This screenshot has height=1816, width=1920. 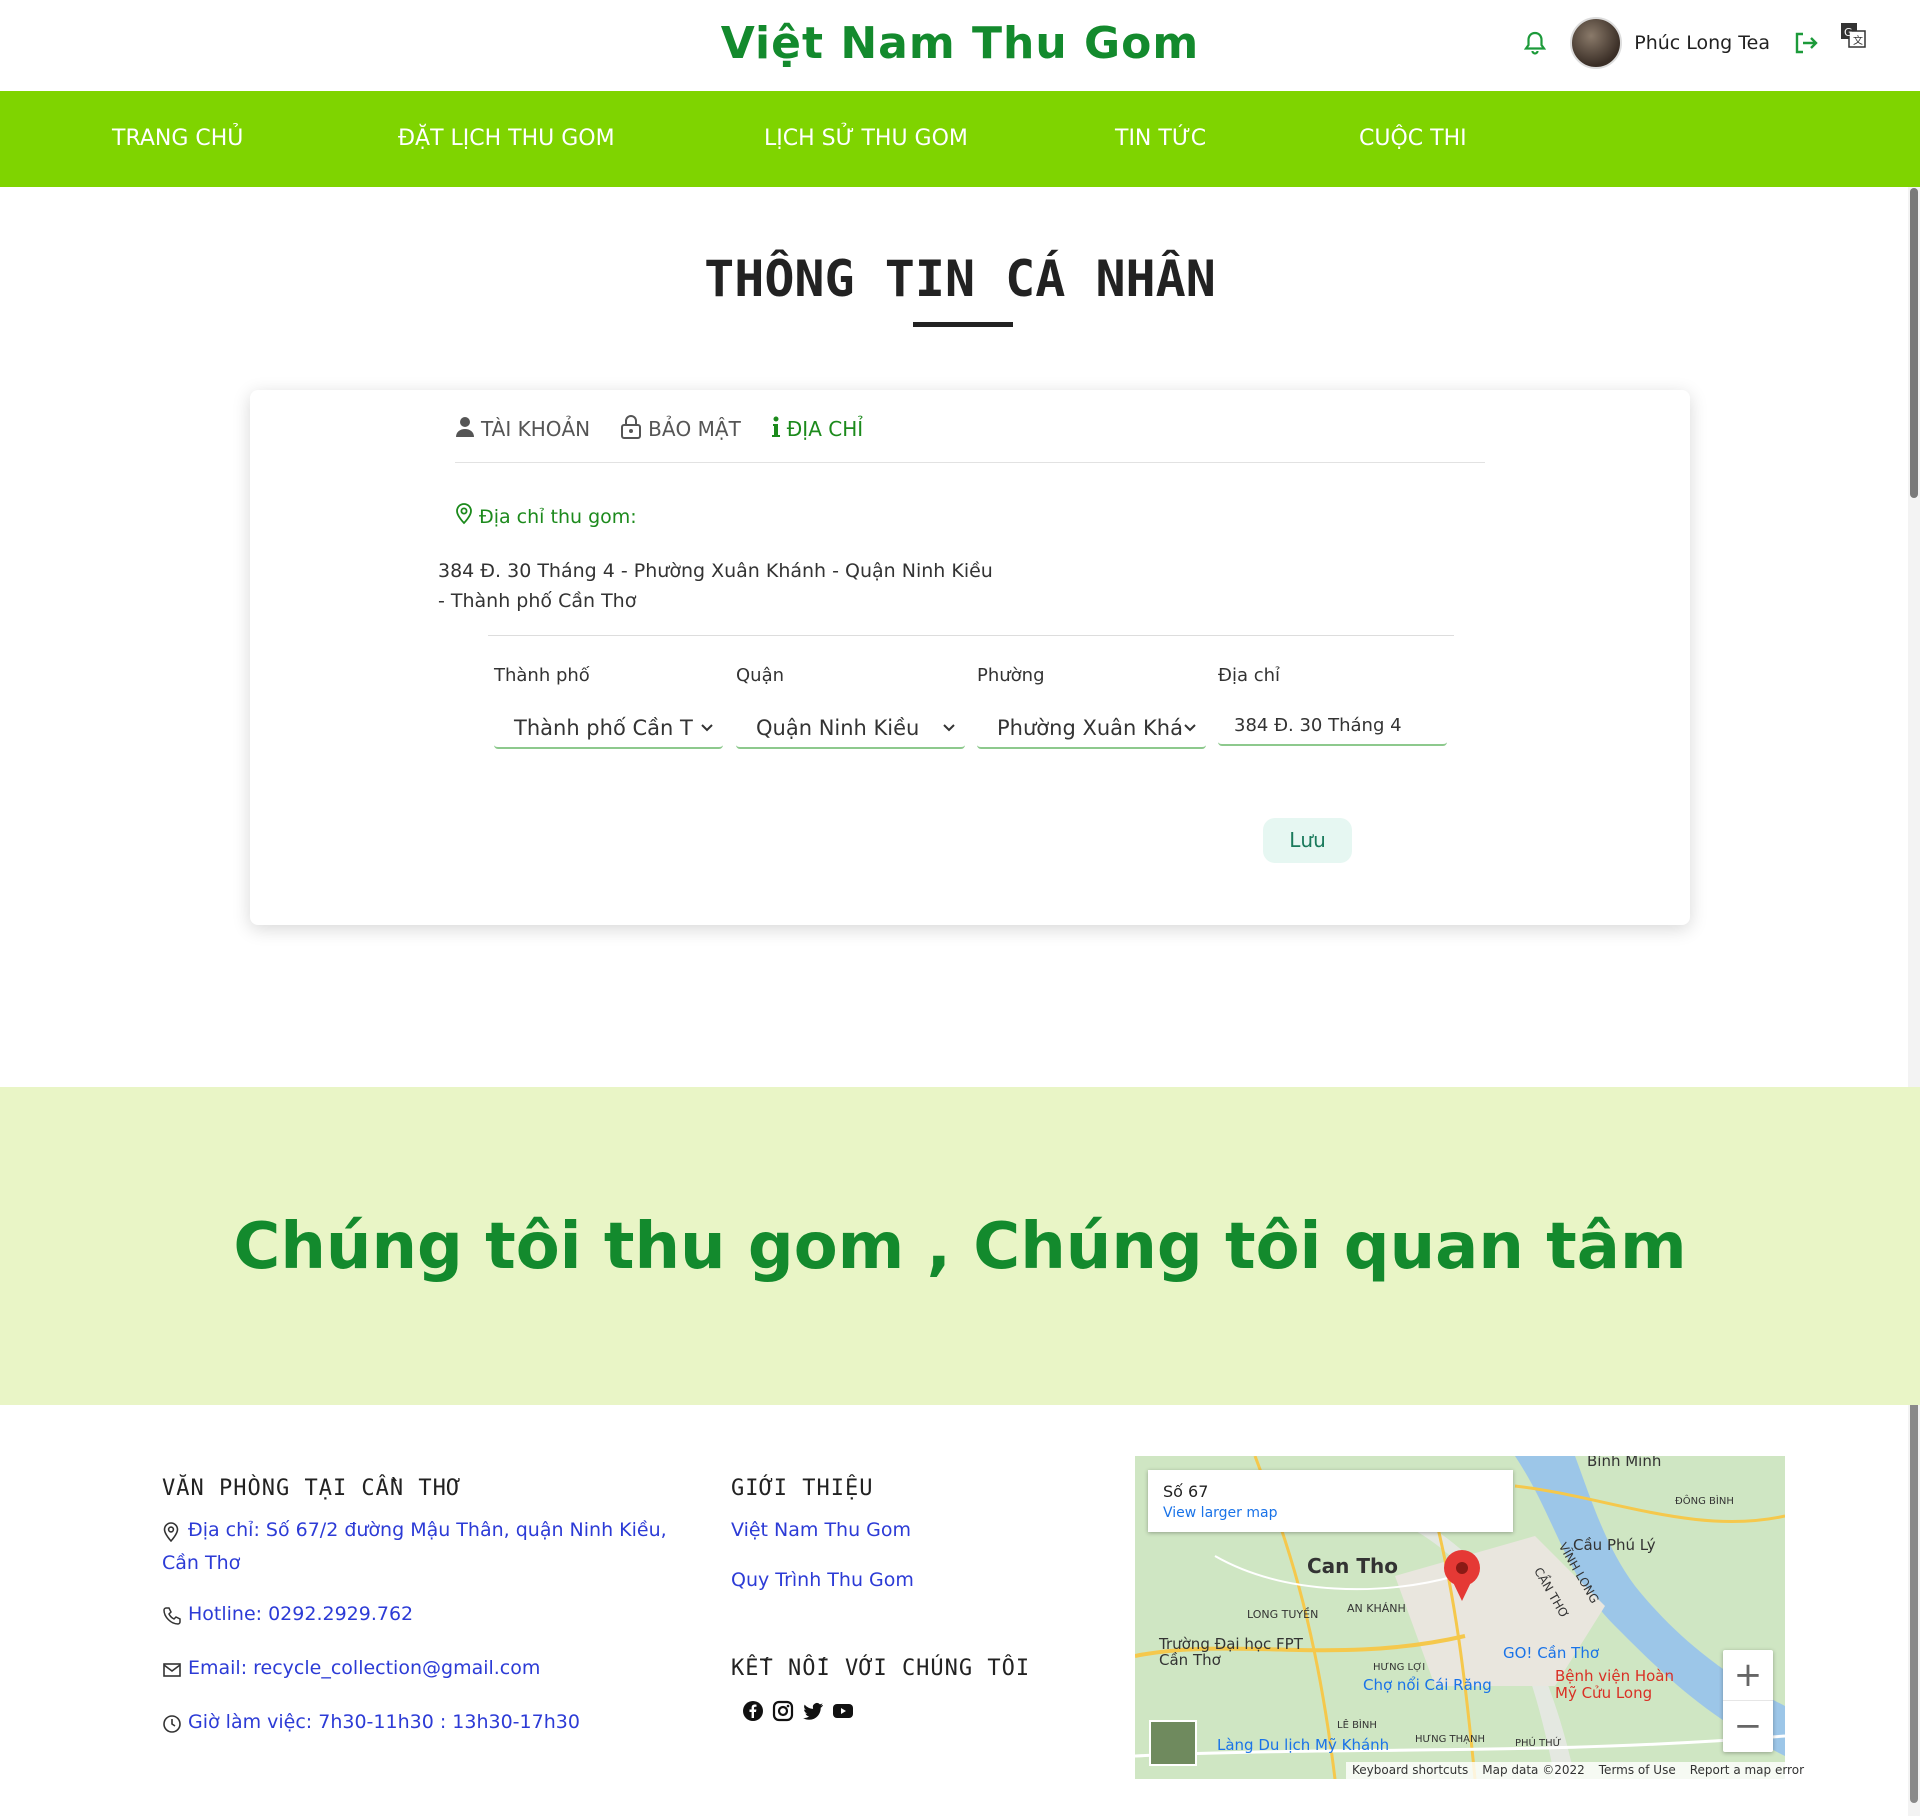 What do you see at coordinates (1748, 1675) in the screenshot?
I see `zoom-in-button: +` at bounding box center [1748, 1675].